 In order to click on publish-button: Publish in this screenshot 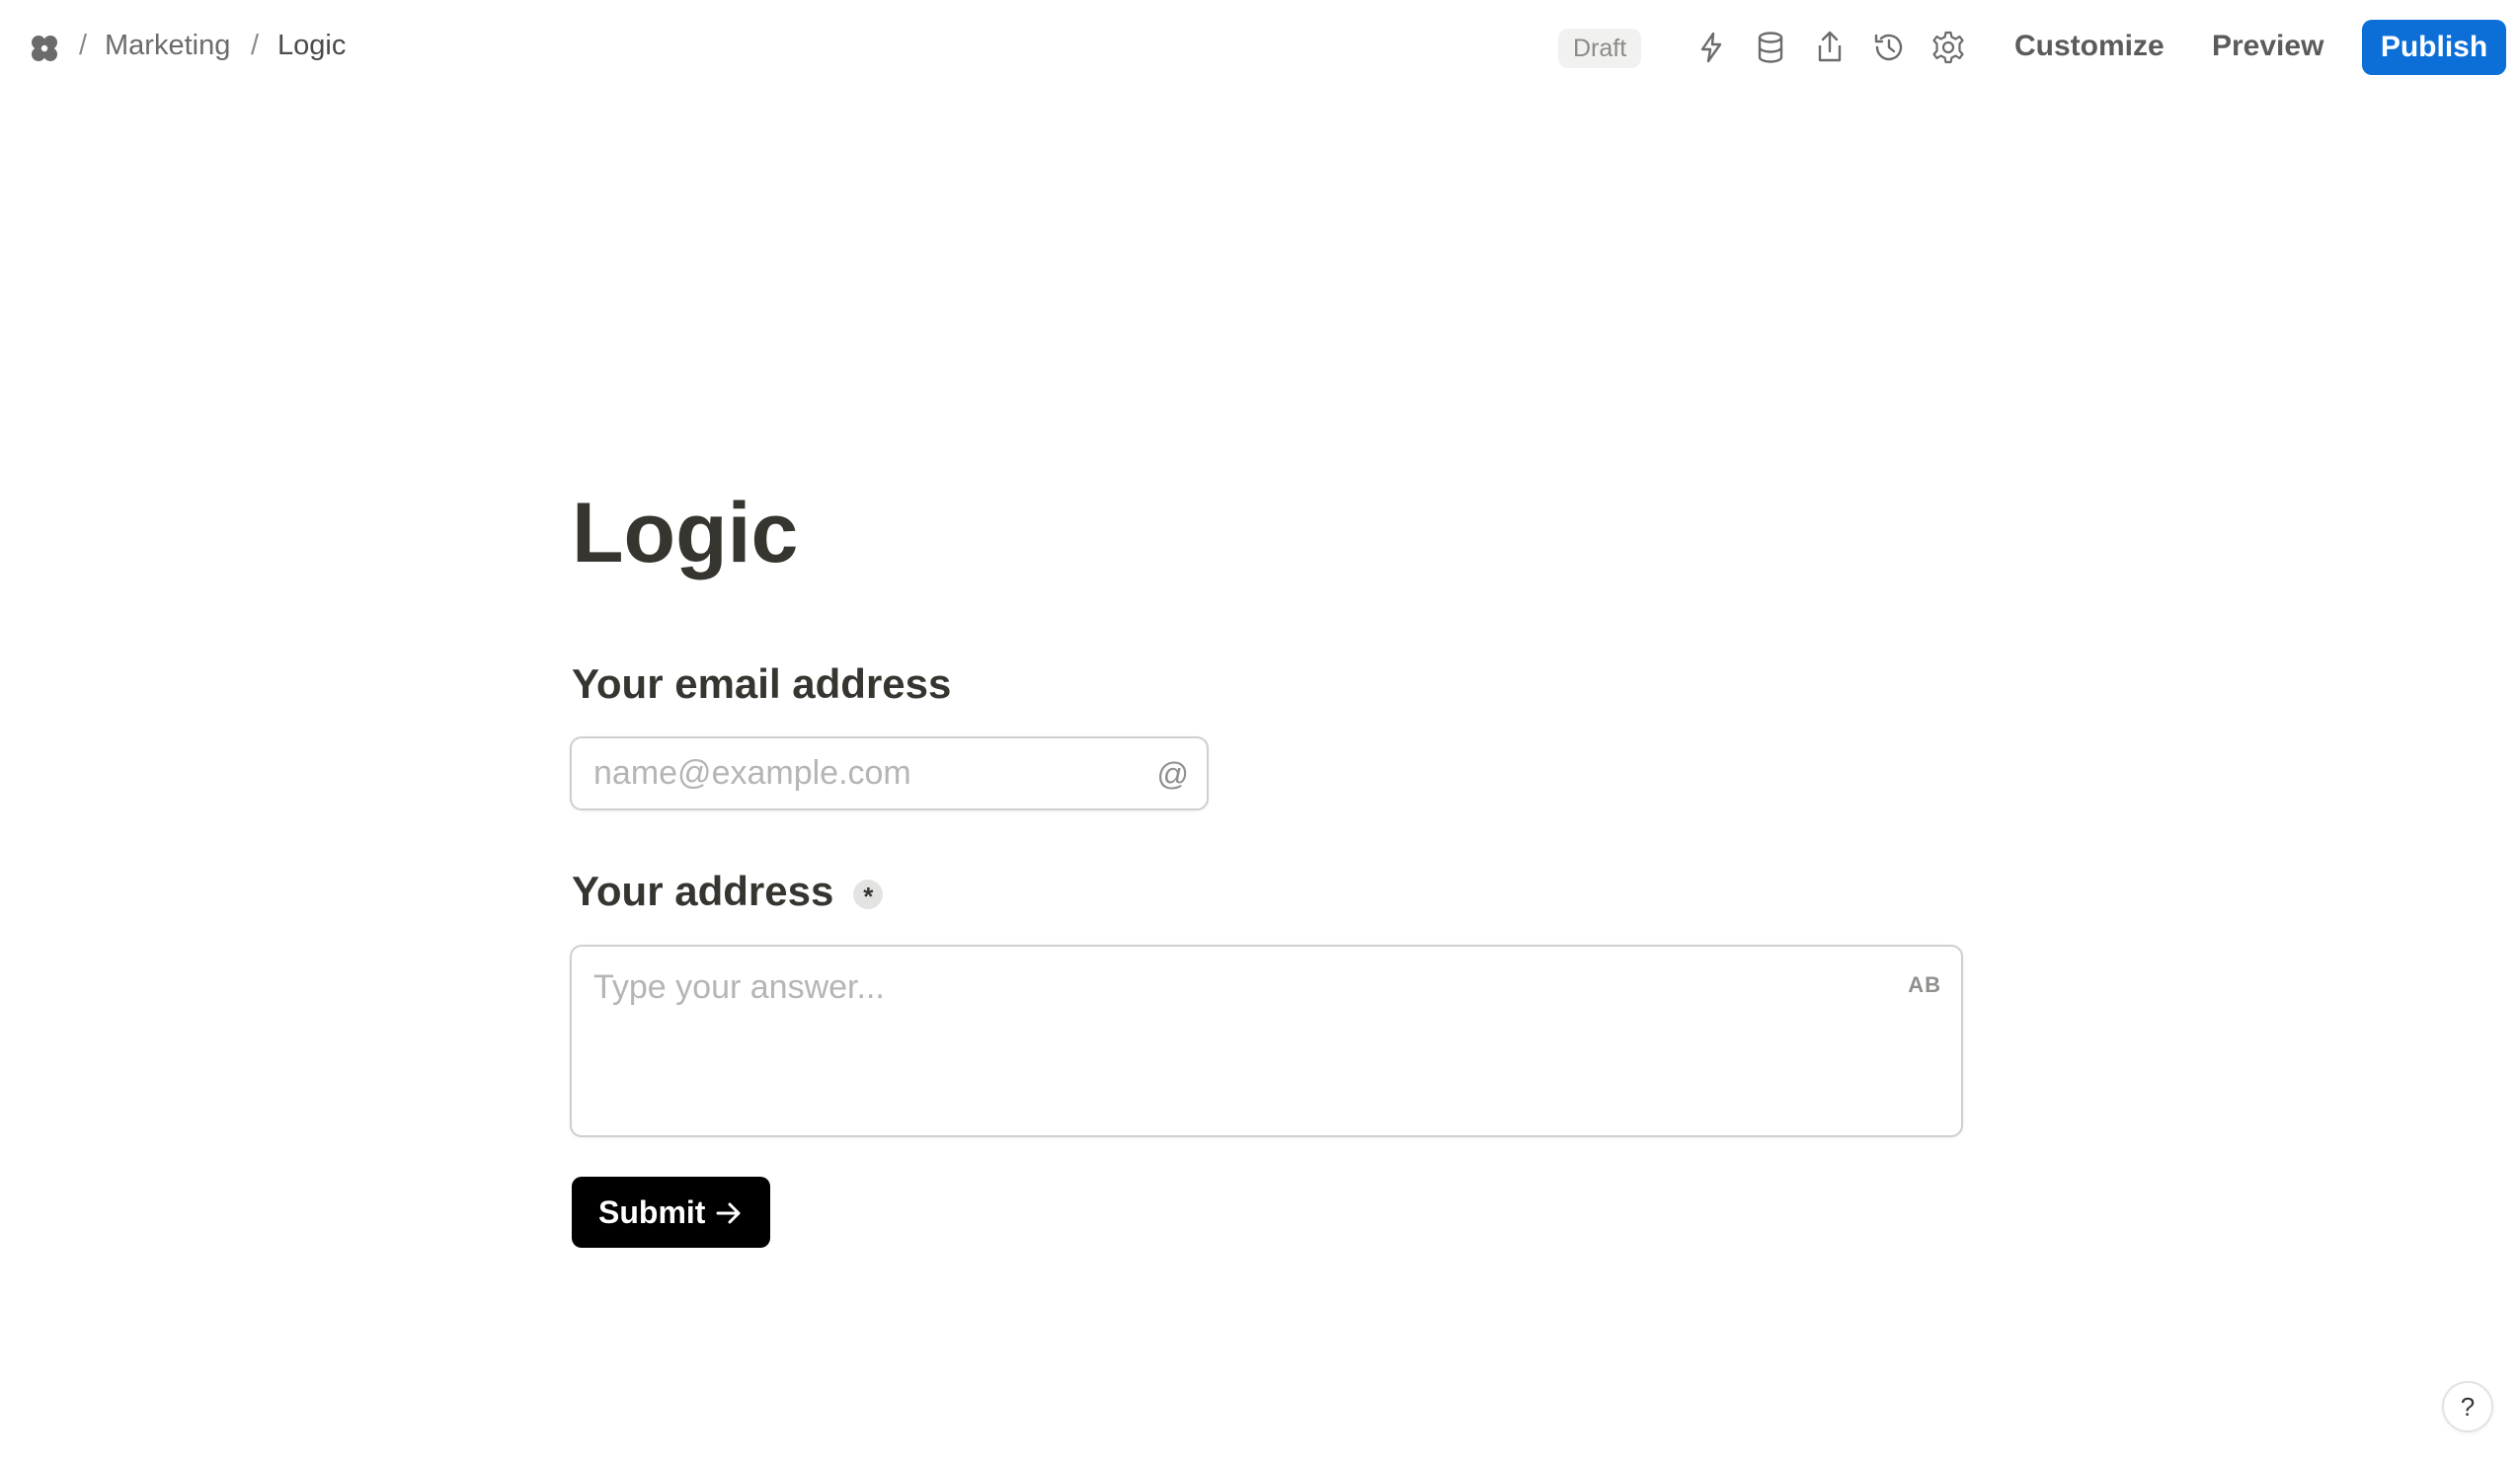, I will do `click(2434, 48)`.